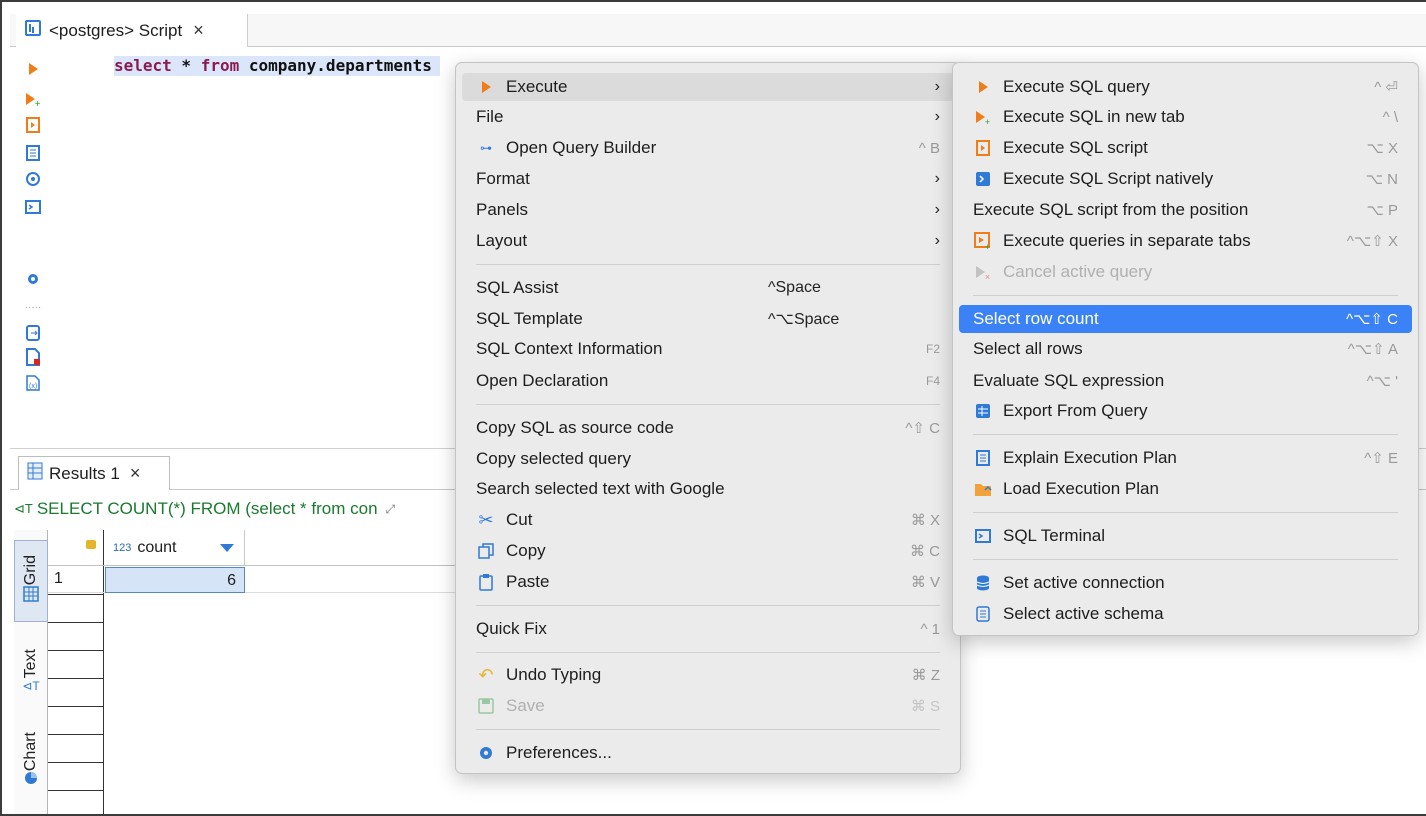  Describe the element at coordinates (277, 66) in the screenshot. I see `sql-code-line: select * from company.departments` at that location.